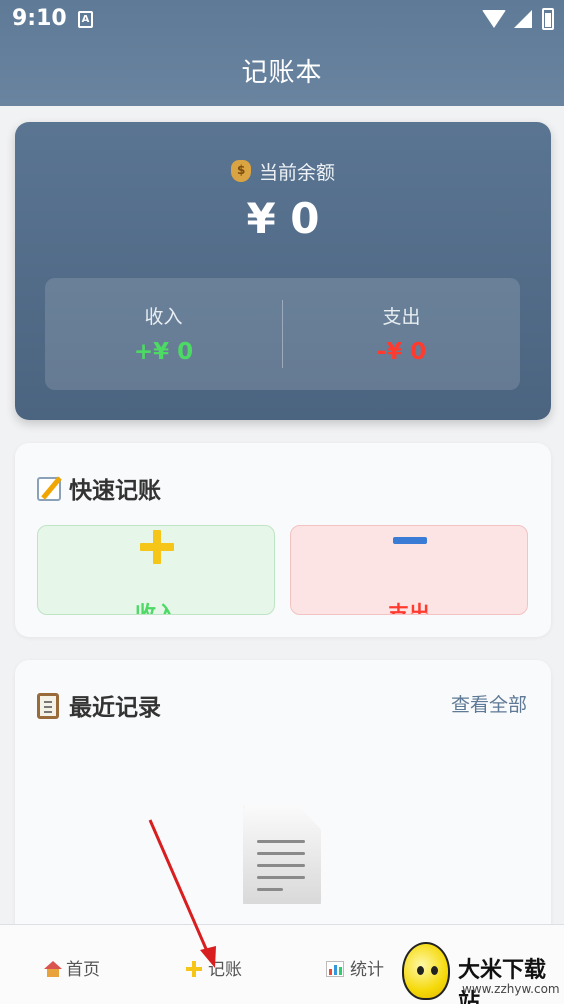 The image size is (564, 1004). What do you see at coordinates (489, 703) in the screenshot?
I see `view-all-link: 查看全部` at bounding box center [489, 703].